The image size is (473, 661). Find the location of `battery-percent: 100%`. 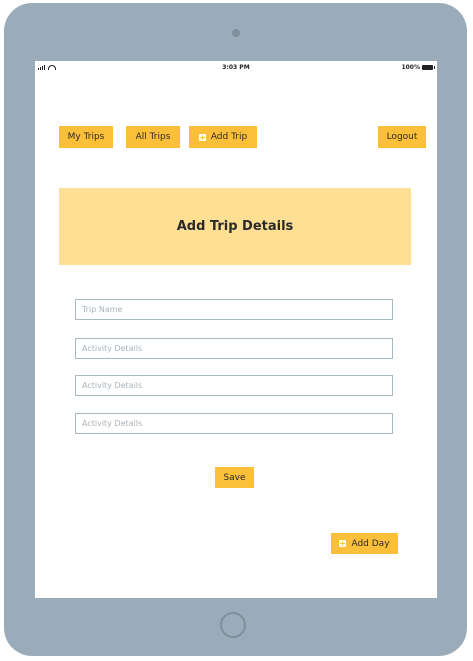

battery-percent: 100% is located at coordinates (410, 67).